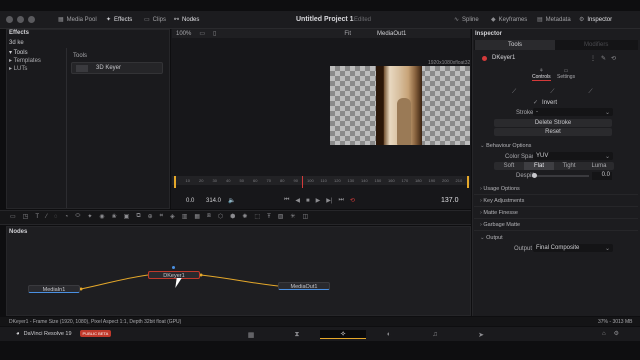 This screenshot has height=360, width=640. What do you see at coordinates (509, 166) in the screenshot?
I see `soft-button: Soft` at bounding box center [509, 166].